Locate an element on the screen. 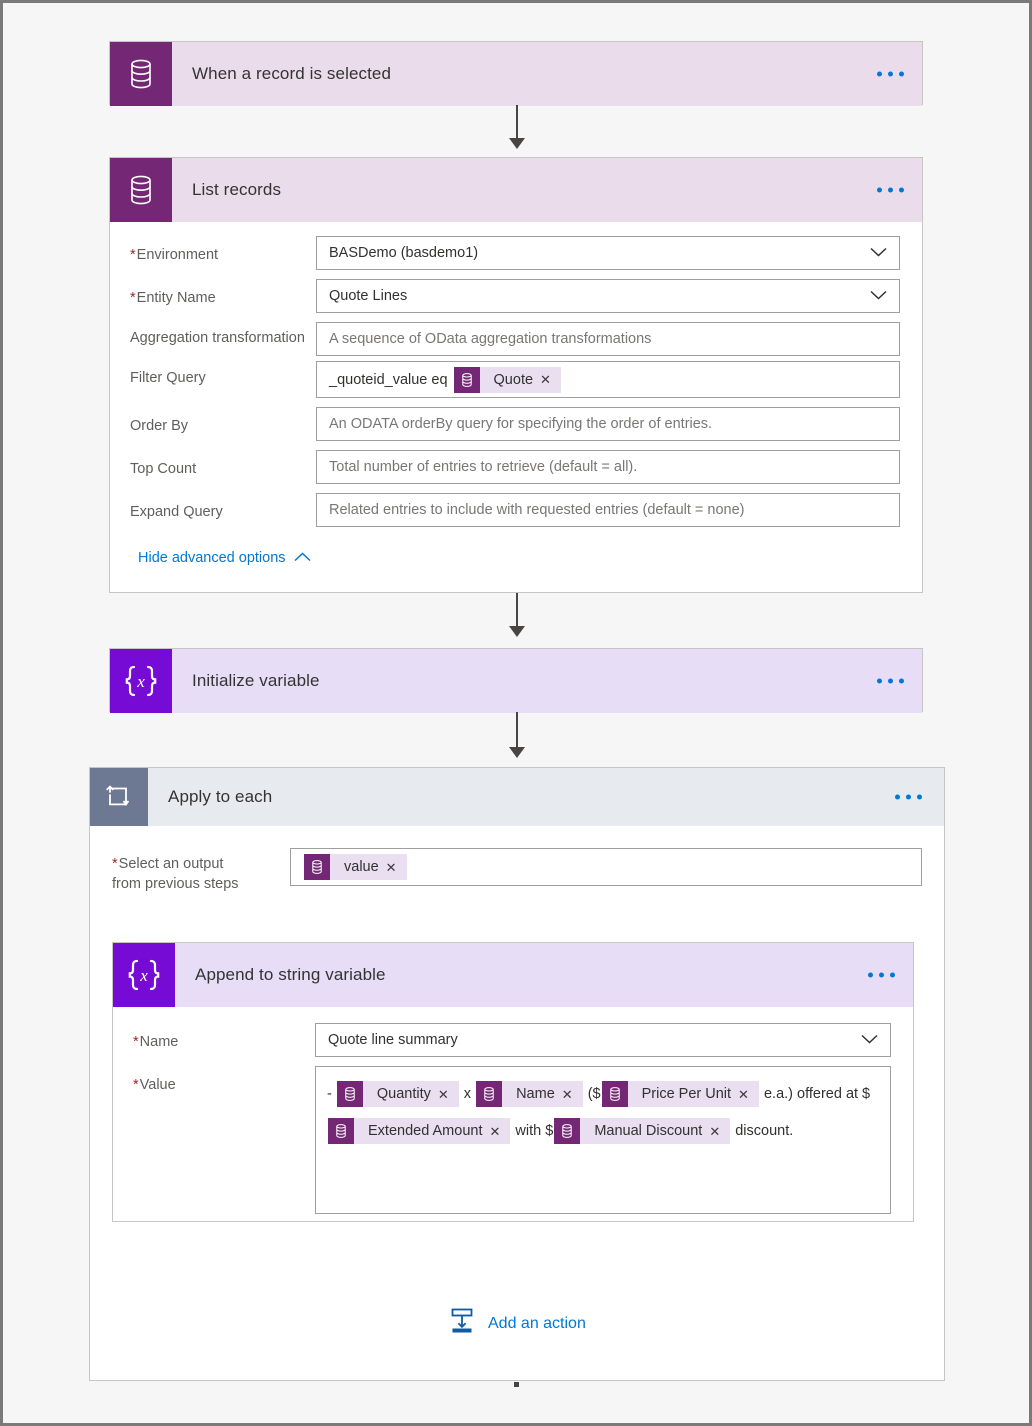 The width and height of the screenshot is (1032, 1426). card-header: List records is located at coordinates (516, 190).